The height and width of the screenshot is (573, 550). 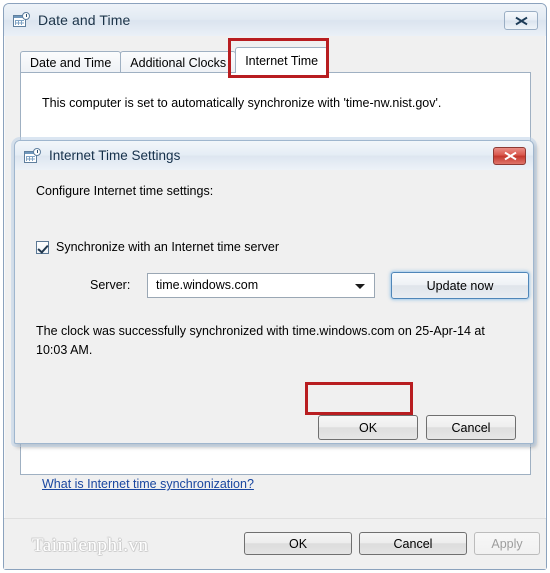 I want to click on inner-cancel-button: Cancel, so click(x=471, y=427).